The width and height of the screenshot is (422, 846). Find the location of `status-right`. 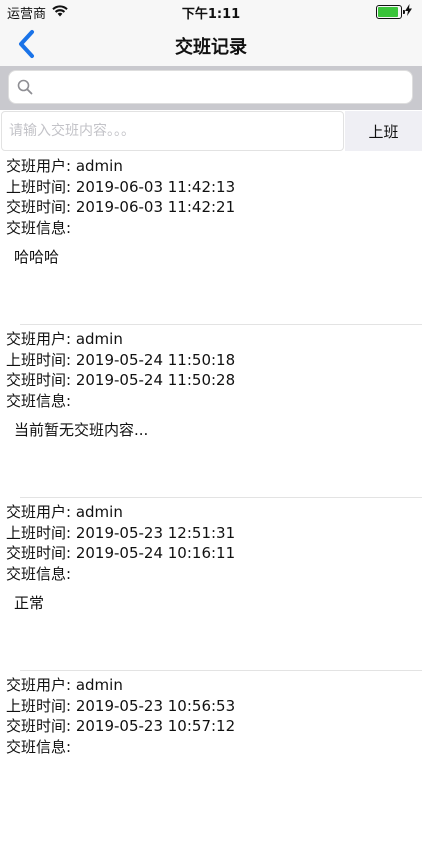

status-right is located at coordinates (394, 12).